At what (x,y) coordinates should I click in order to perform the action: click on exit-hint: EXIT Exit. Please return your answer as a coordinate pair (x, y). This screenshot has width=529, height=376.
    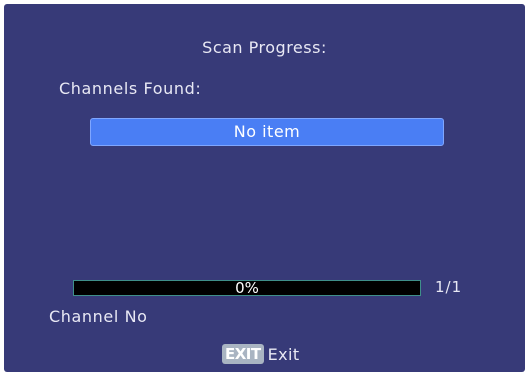
    Looking at the image, I should click on (261, 354).